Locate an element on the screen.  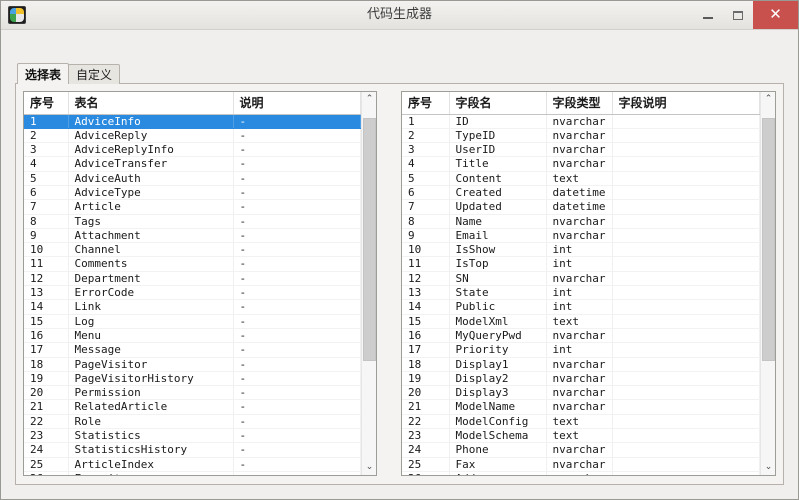
table-row: 2 AdviceReply - is located at coordinates (192, 136).